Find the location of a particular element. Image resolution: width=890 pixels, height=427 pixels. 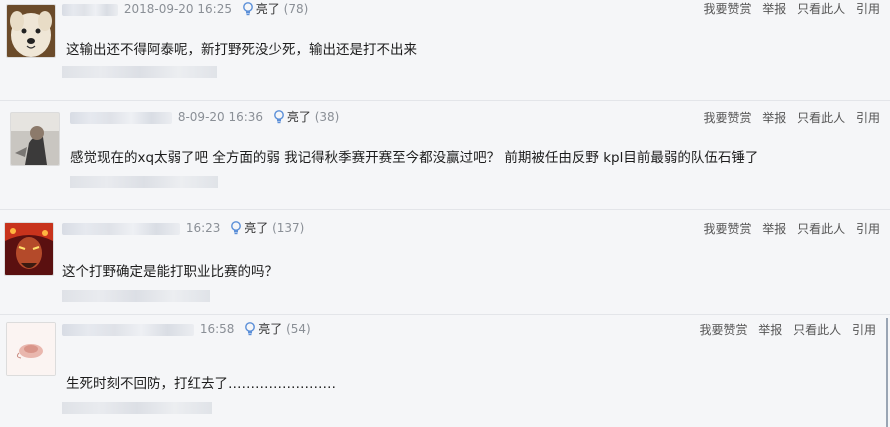

comment-date: 16:58 is located at coordinates (217, 329).